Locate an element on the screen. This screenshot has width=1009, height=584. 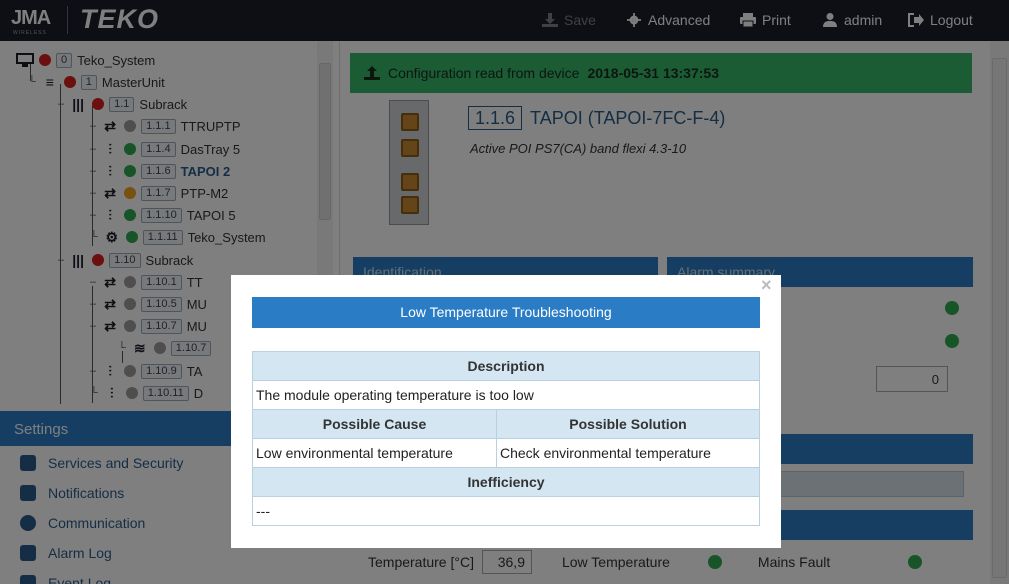
modal-title: Low Temperature Troubleshooting is located at coordinates (506, 312).